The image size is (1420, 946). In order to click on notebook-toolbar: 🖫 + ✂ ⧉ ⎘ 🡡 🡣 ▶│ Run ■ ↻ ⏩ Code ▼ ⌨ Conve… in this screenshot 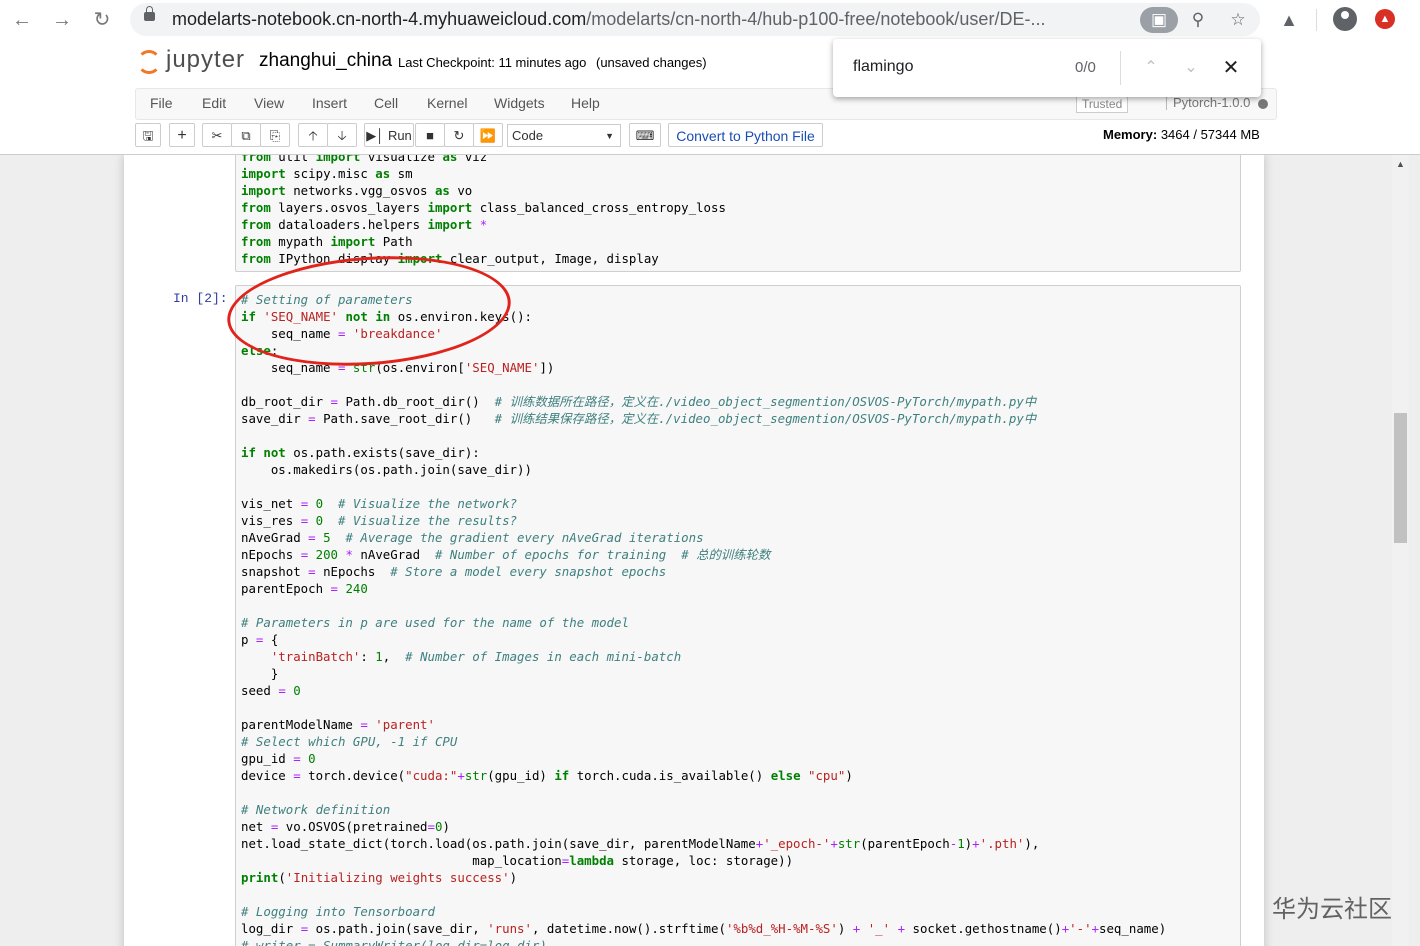, I will do `click(705, 136)`.